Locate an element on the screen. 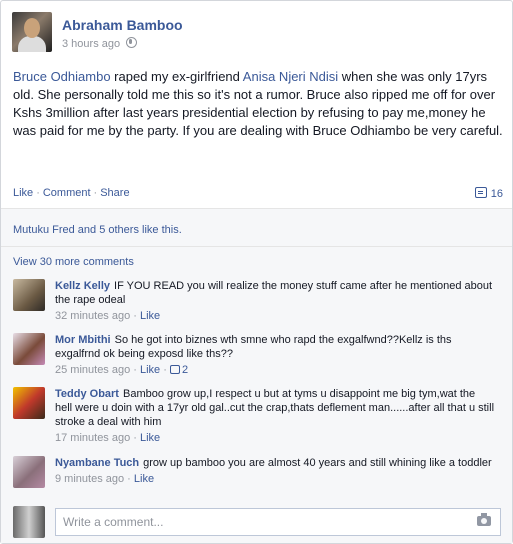 Image resolution: width=513 pixels, height=544 pixels. commenter-name: Mor Mbithi is located at coordinates (83, 340).